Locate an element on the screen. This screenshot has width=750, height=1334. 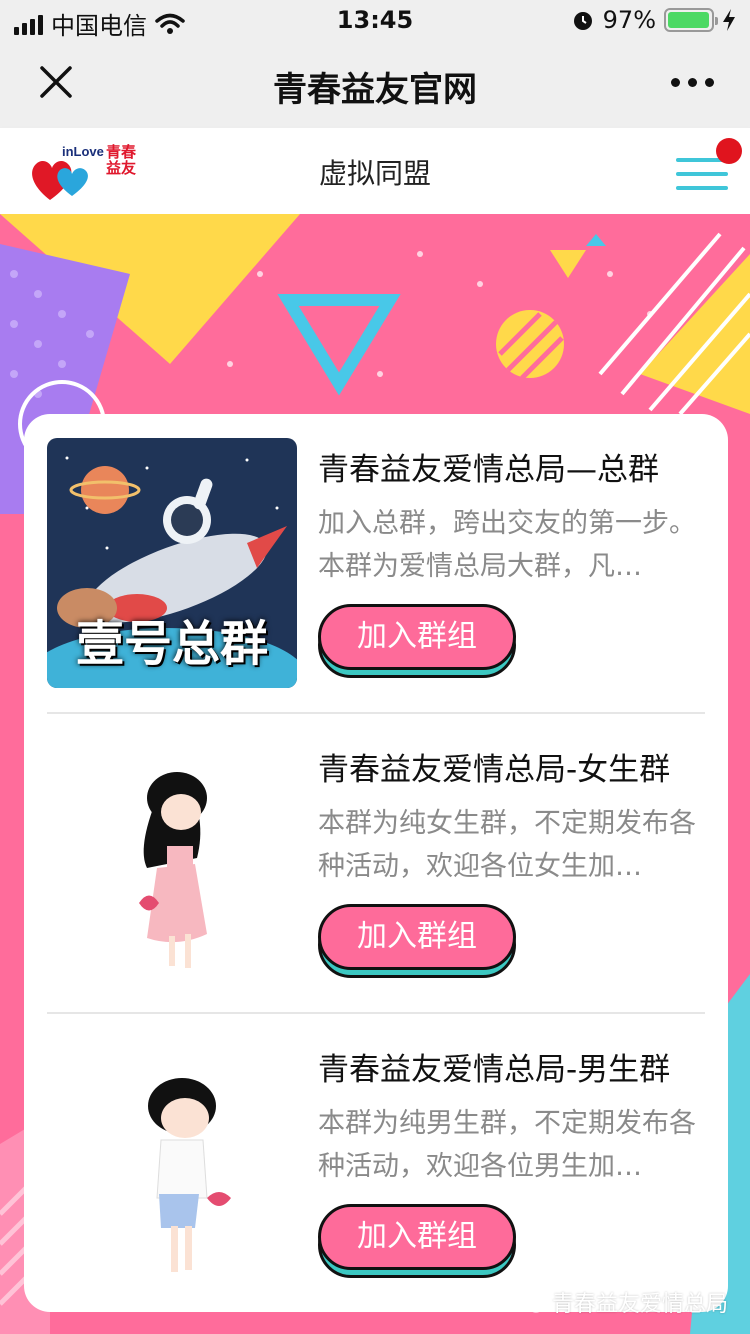
alarm-icon is located at coordinates (582, 21).